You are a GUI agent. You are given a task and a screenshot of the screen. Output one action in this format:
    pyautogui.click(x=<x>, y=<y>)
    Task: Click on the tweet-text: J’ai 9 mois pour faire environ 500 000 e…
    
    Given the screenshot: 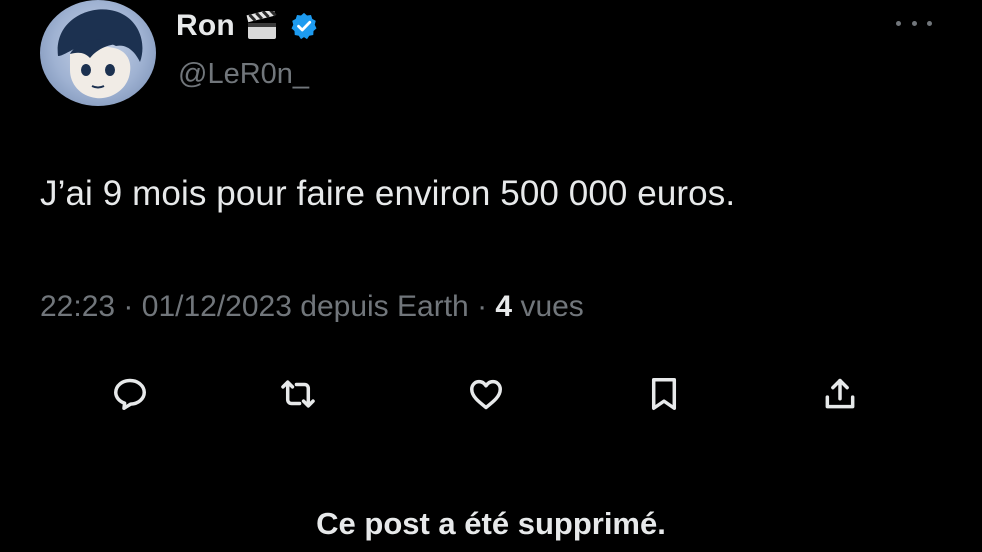 What is the action you would take?
    pyautogui.click(x=388, y=193)
    